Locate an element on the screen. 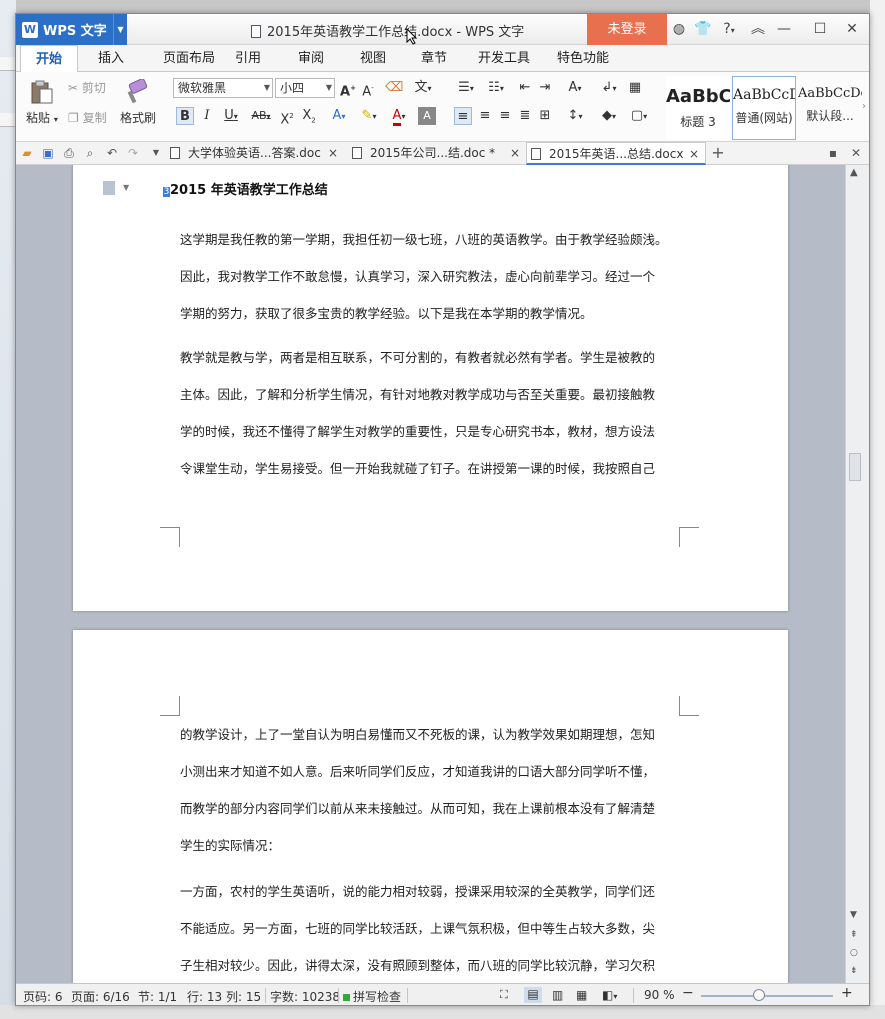 This screenshot has width=885, height=1019. subscript-button: X2 is located at coordinates (309, 116).